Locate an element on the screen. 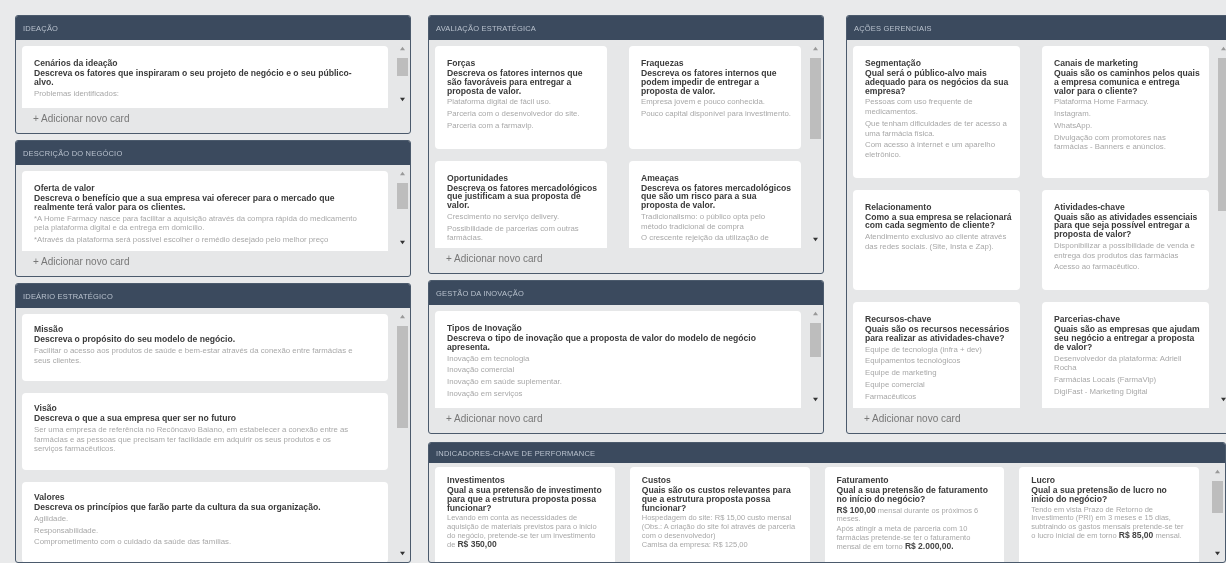  card-title: Lucro is located at coordinates (1044, 480).